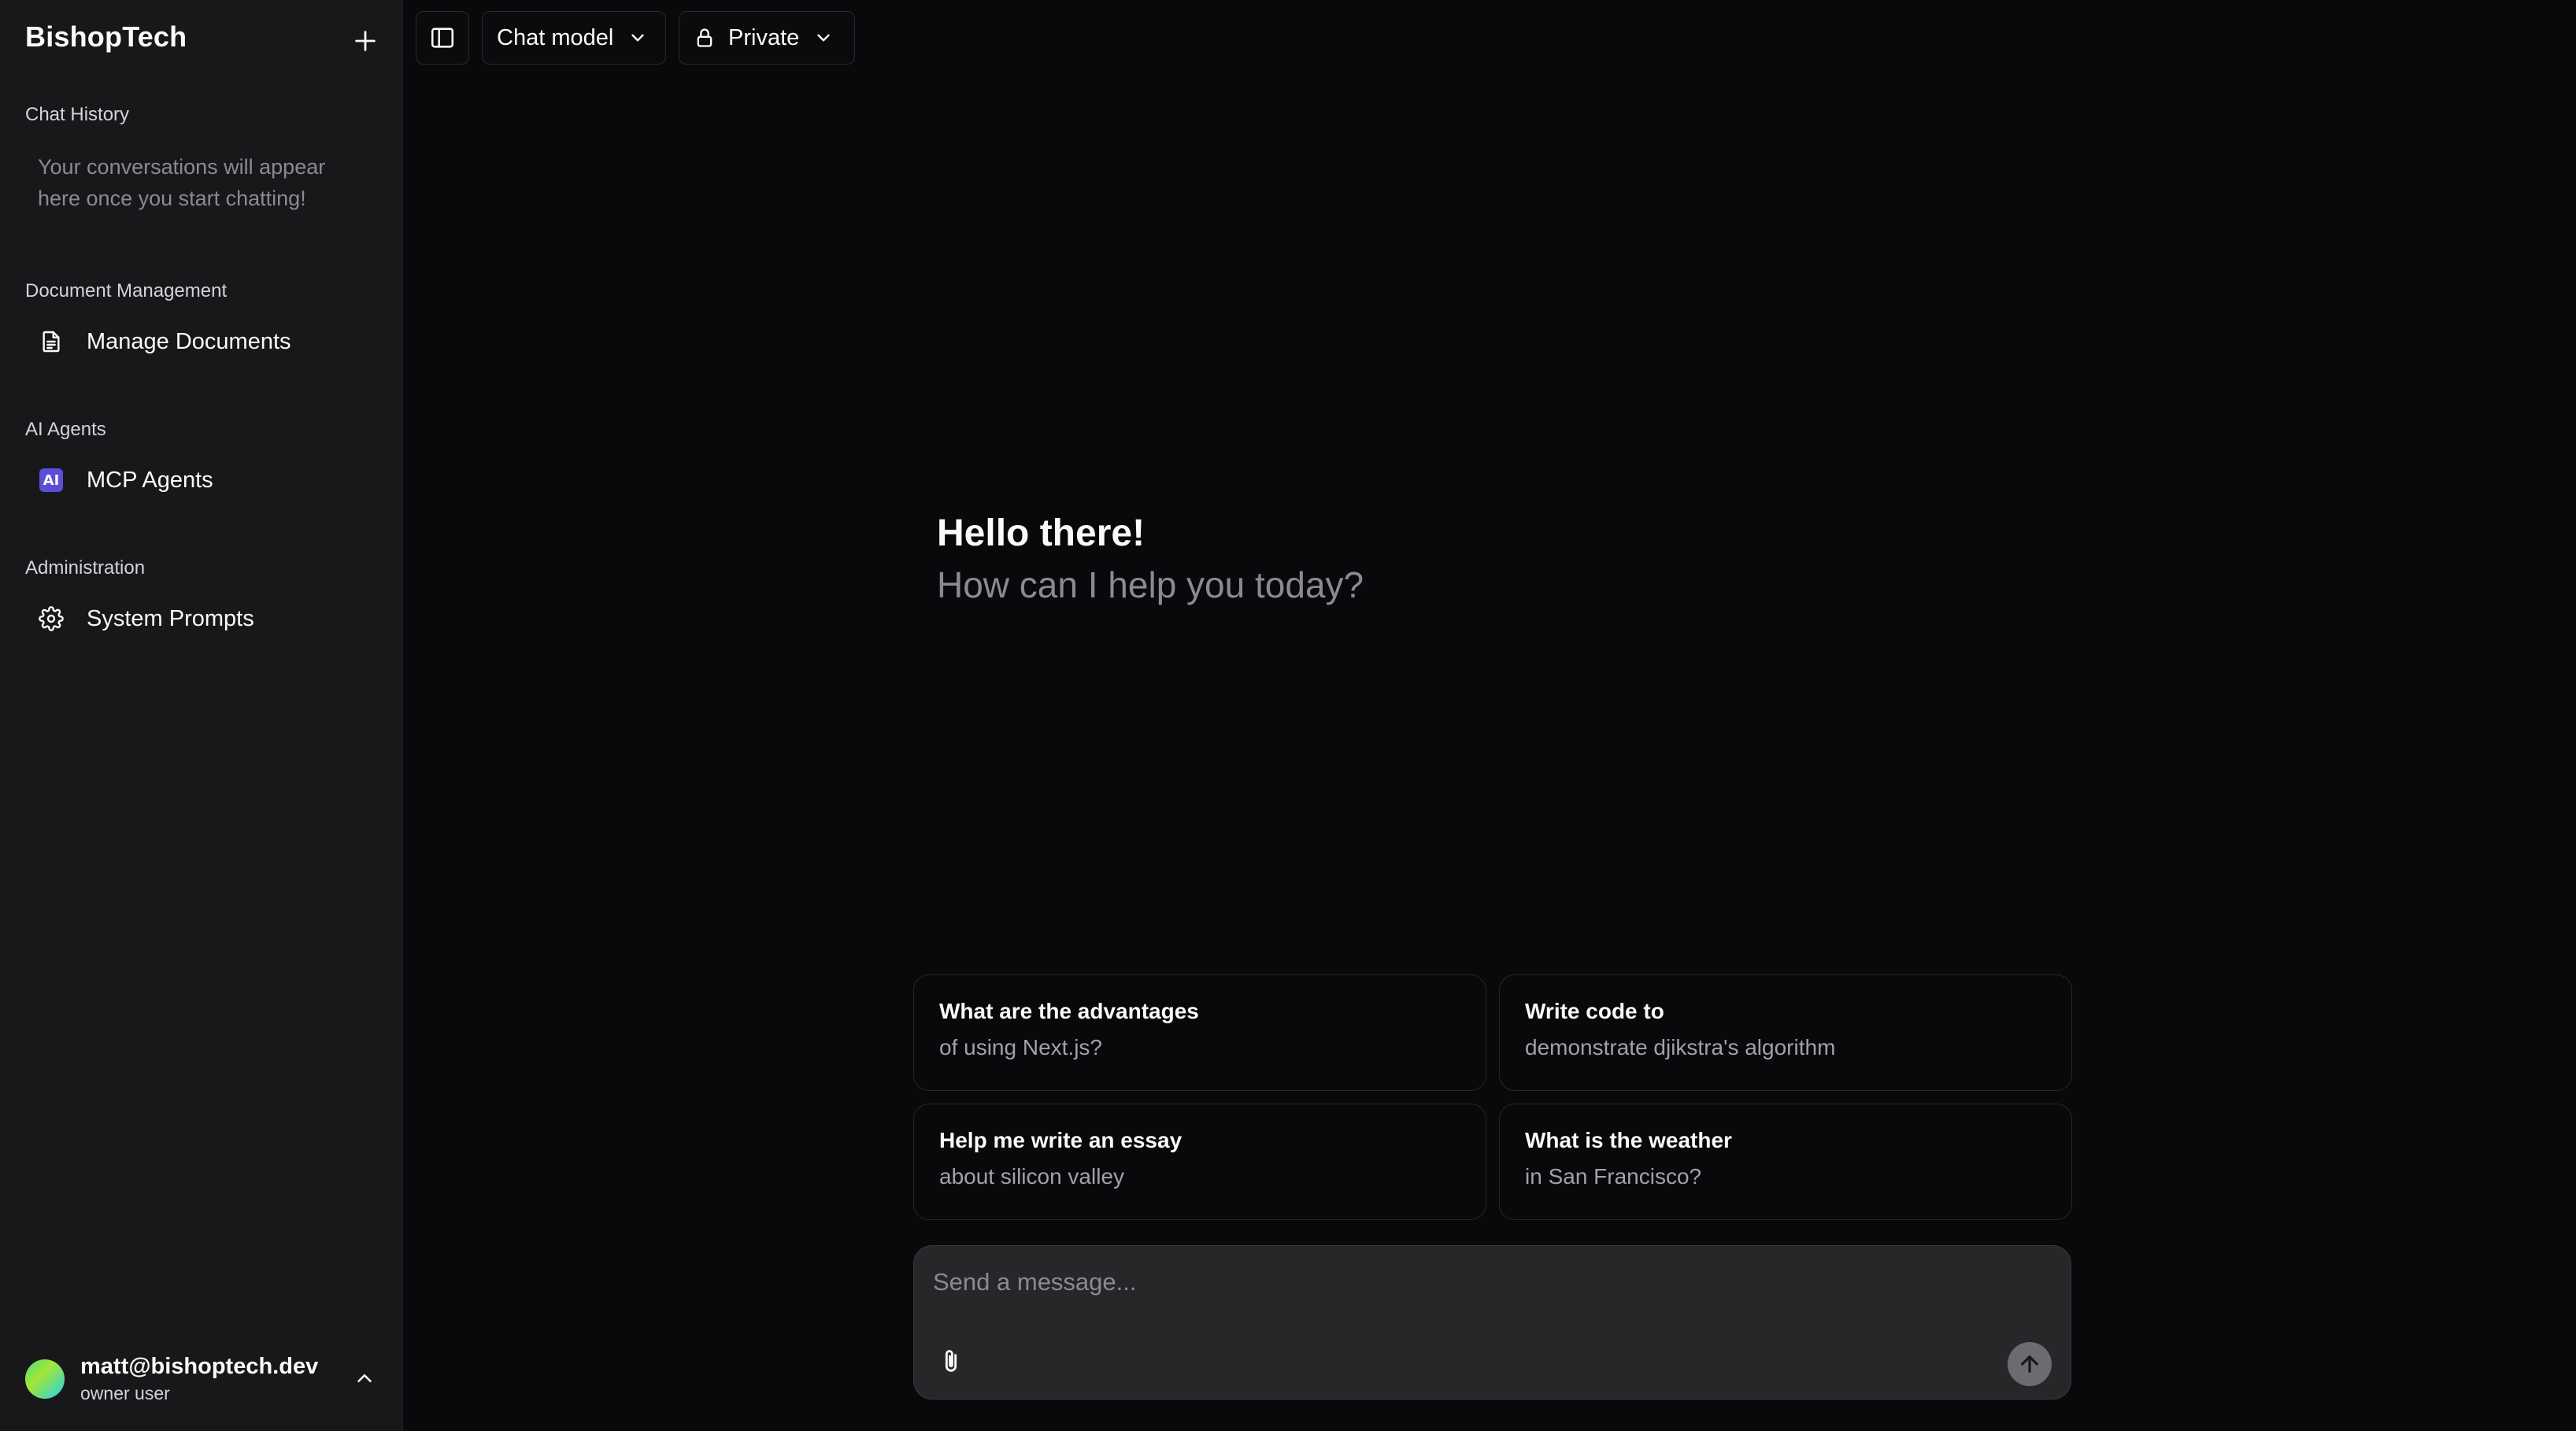 The image size is (2576, 1431). I want to click on new-chat-button, so click(365, 40).